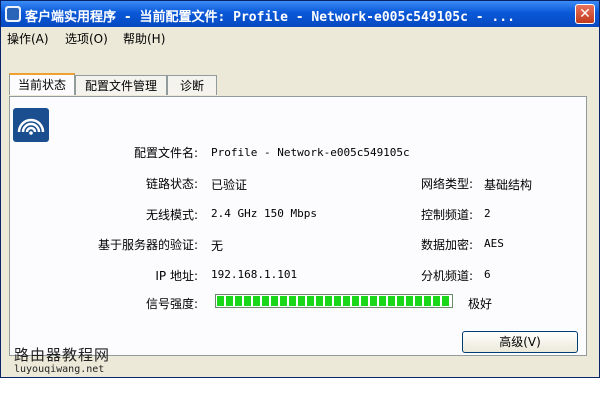 The width and height of the screenshot is (600, 400). I want to click on tab-profile-management: 配置文件管理, so click(121, 85).